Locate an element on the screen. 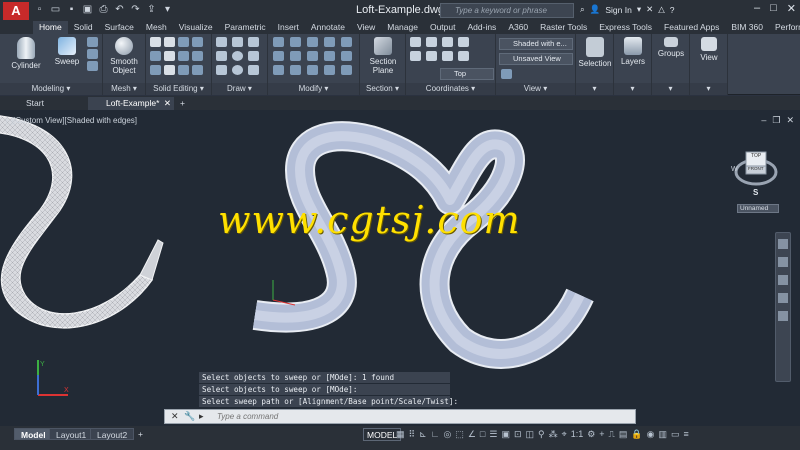 The height and width of the screenshot is (450, 800). open-file-icon: ▭ is located at coordinates (55, 10).